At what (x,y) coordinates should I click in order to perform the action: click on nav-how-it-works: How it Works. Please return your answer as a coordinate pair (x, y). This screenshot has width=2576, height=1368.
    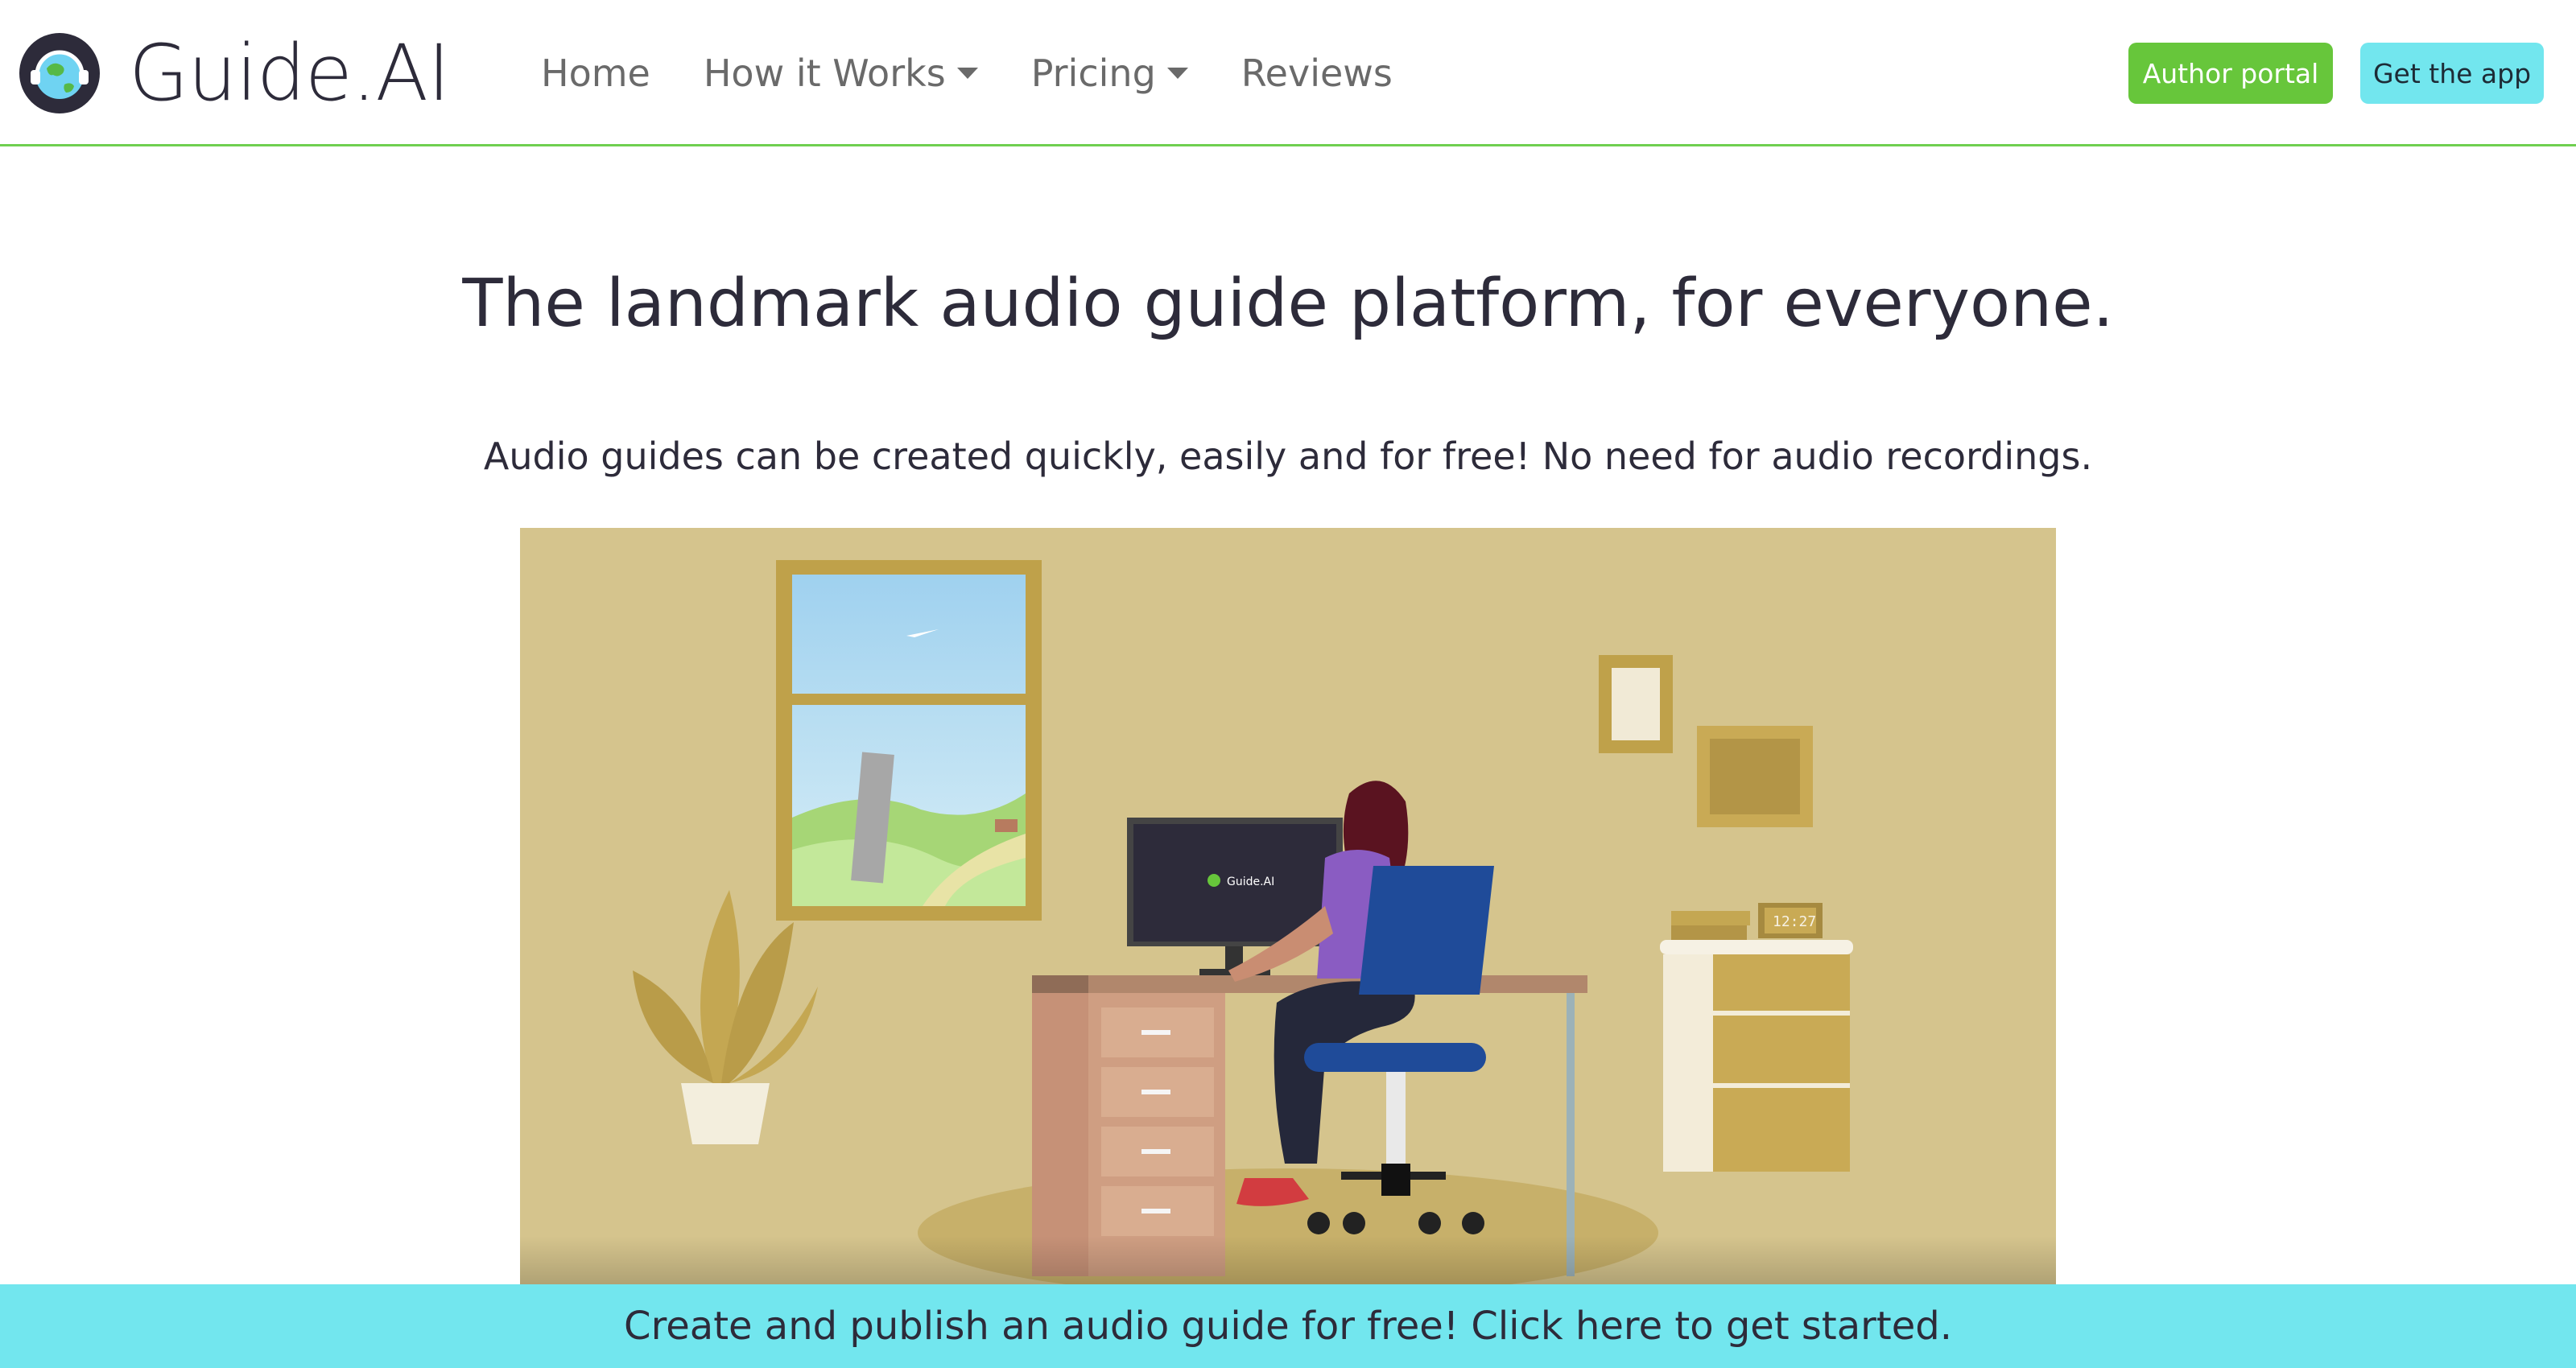
    Looking at the image, I should click on (841, 73).